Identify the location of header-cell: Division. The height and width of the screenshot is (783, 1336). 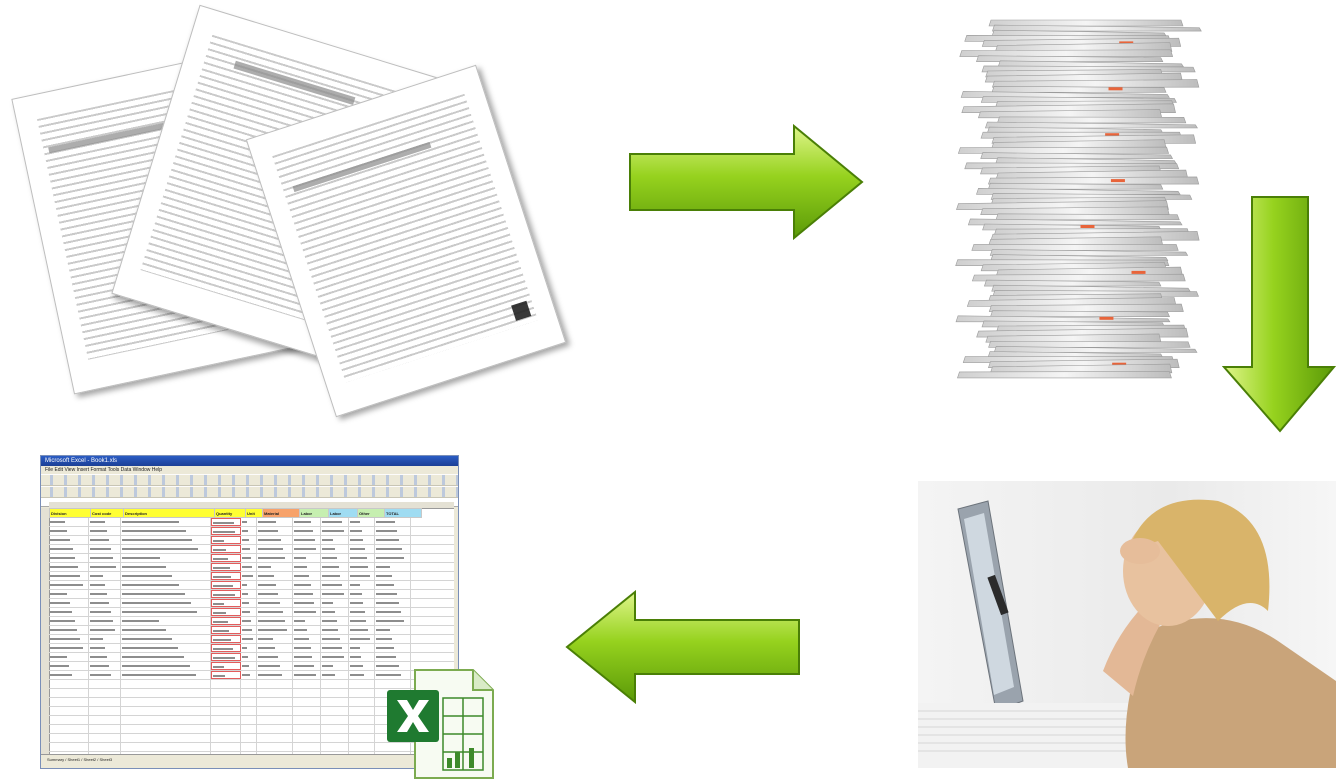
(70, 513).